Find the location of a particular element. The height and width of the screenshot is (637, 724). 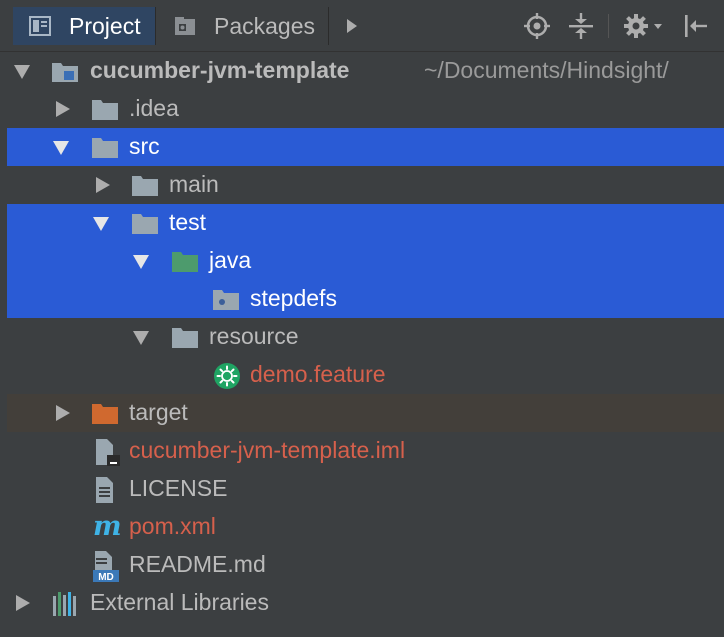

package-label-stepdefs: stepdefs is located at coordinates (293, 298).